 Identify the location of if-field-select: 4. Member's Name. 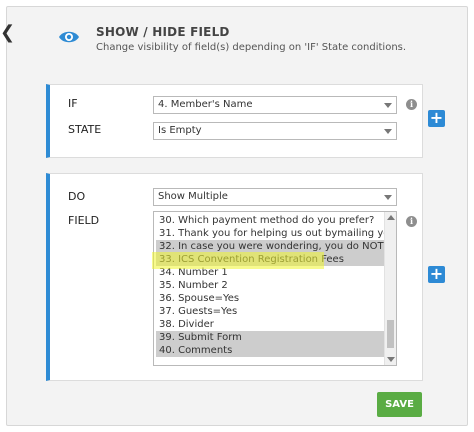
(275, 105).